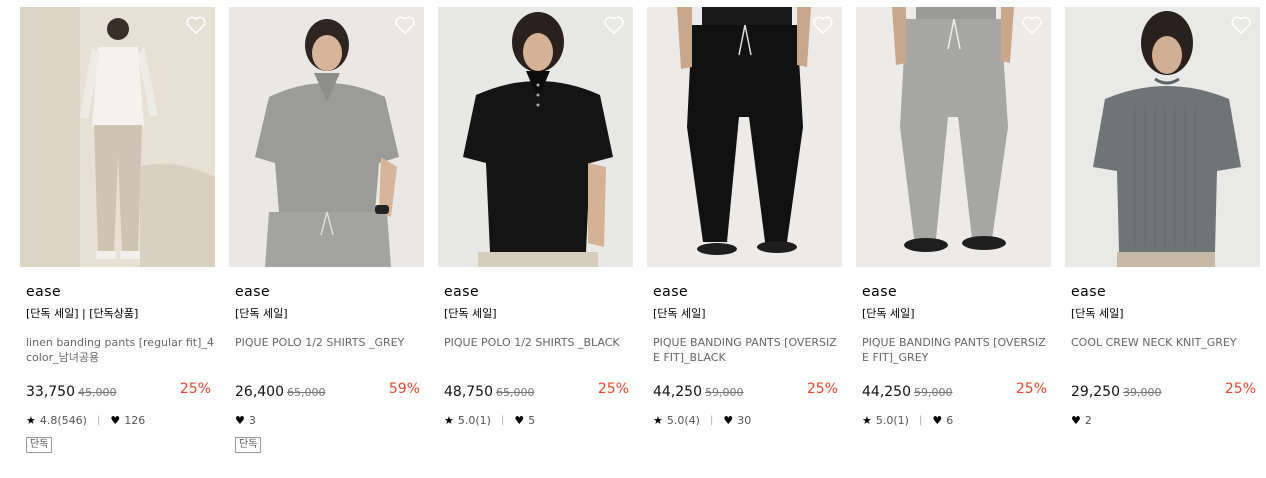 The height and width of the screenshot is (478, 1266). Describe the element at coordinates (468, 392) in the screenshot. I see `sale-price: 48,750` at that location.